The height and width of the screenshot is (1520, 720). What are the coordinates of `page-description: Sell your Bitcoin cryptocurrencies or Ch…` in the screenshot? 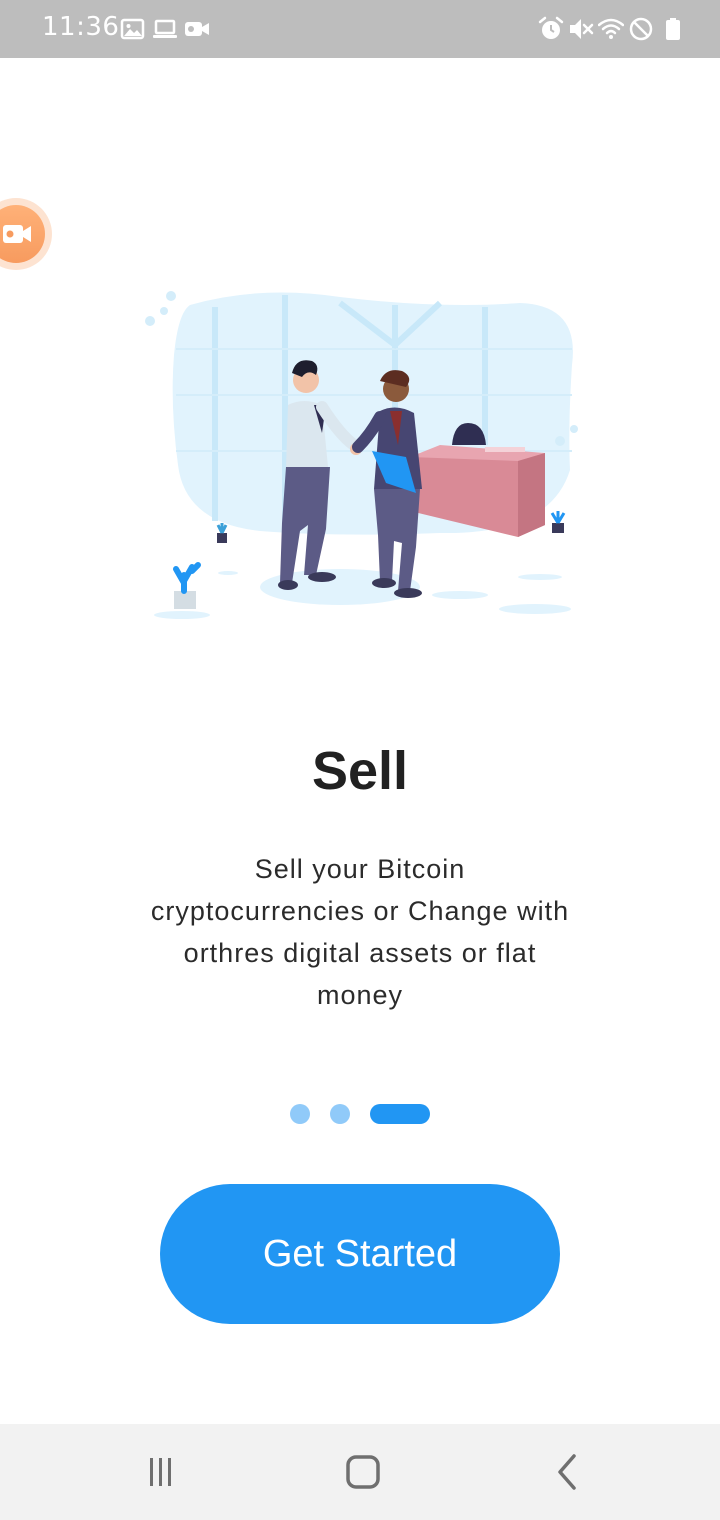 It's located at (360, 932).